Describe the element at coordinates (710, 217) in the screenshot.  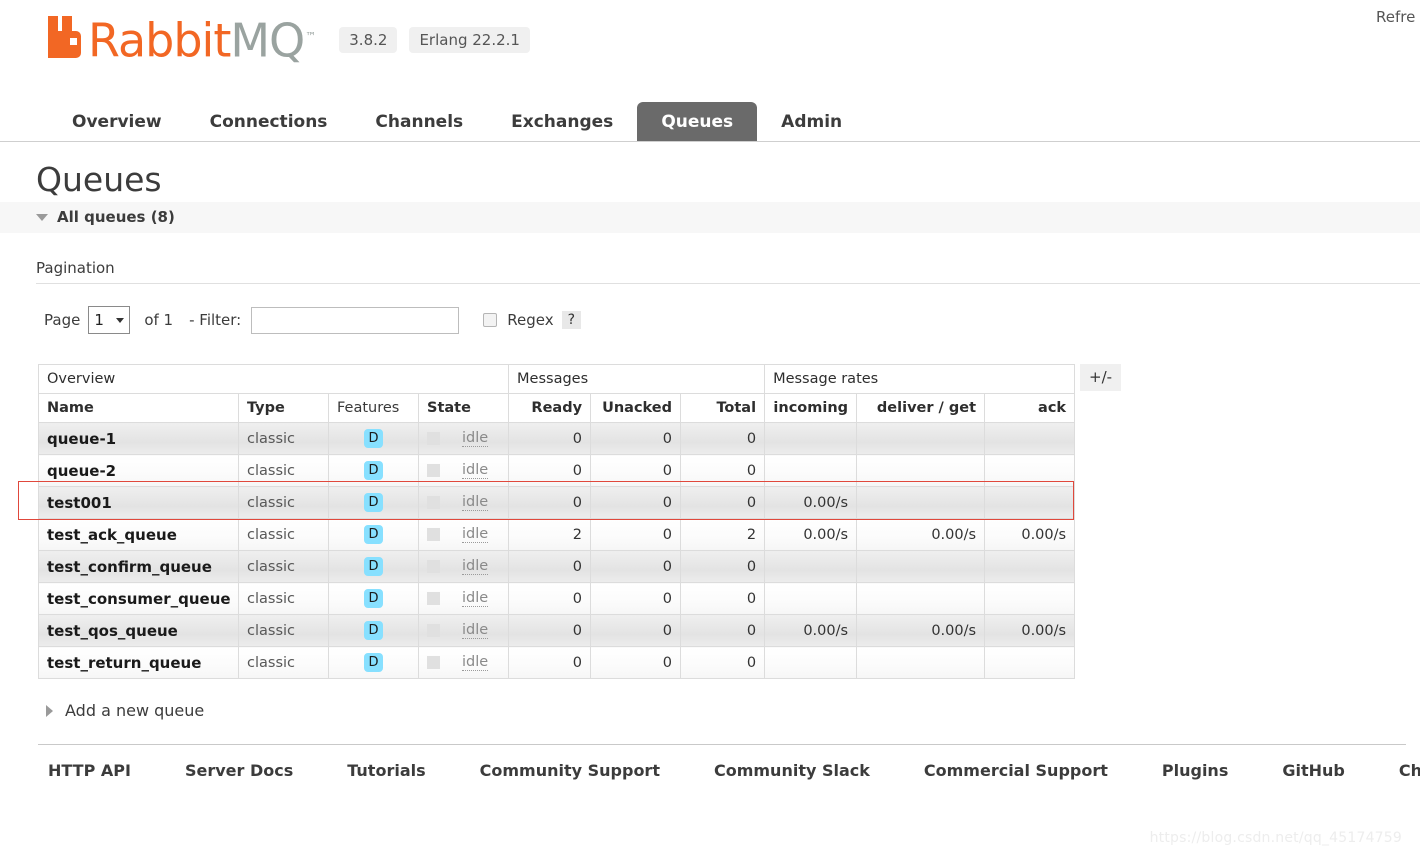
I see `all-queues-section-header: All queues (8)` at that location.